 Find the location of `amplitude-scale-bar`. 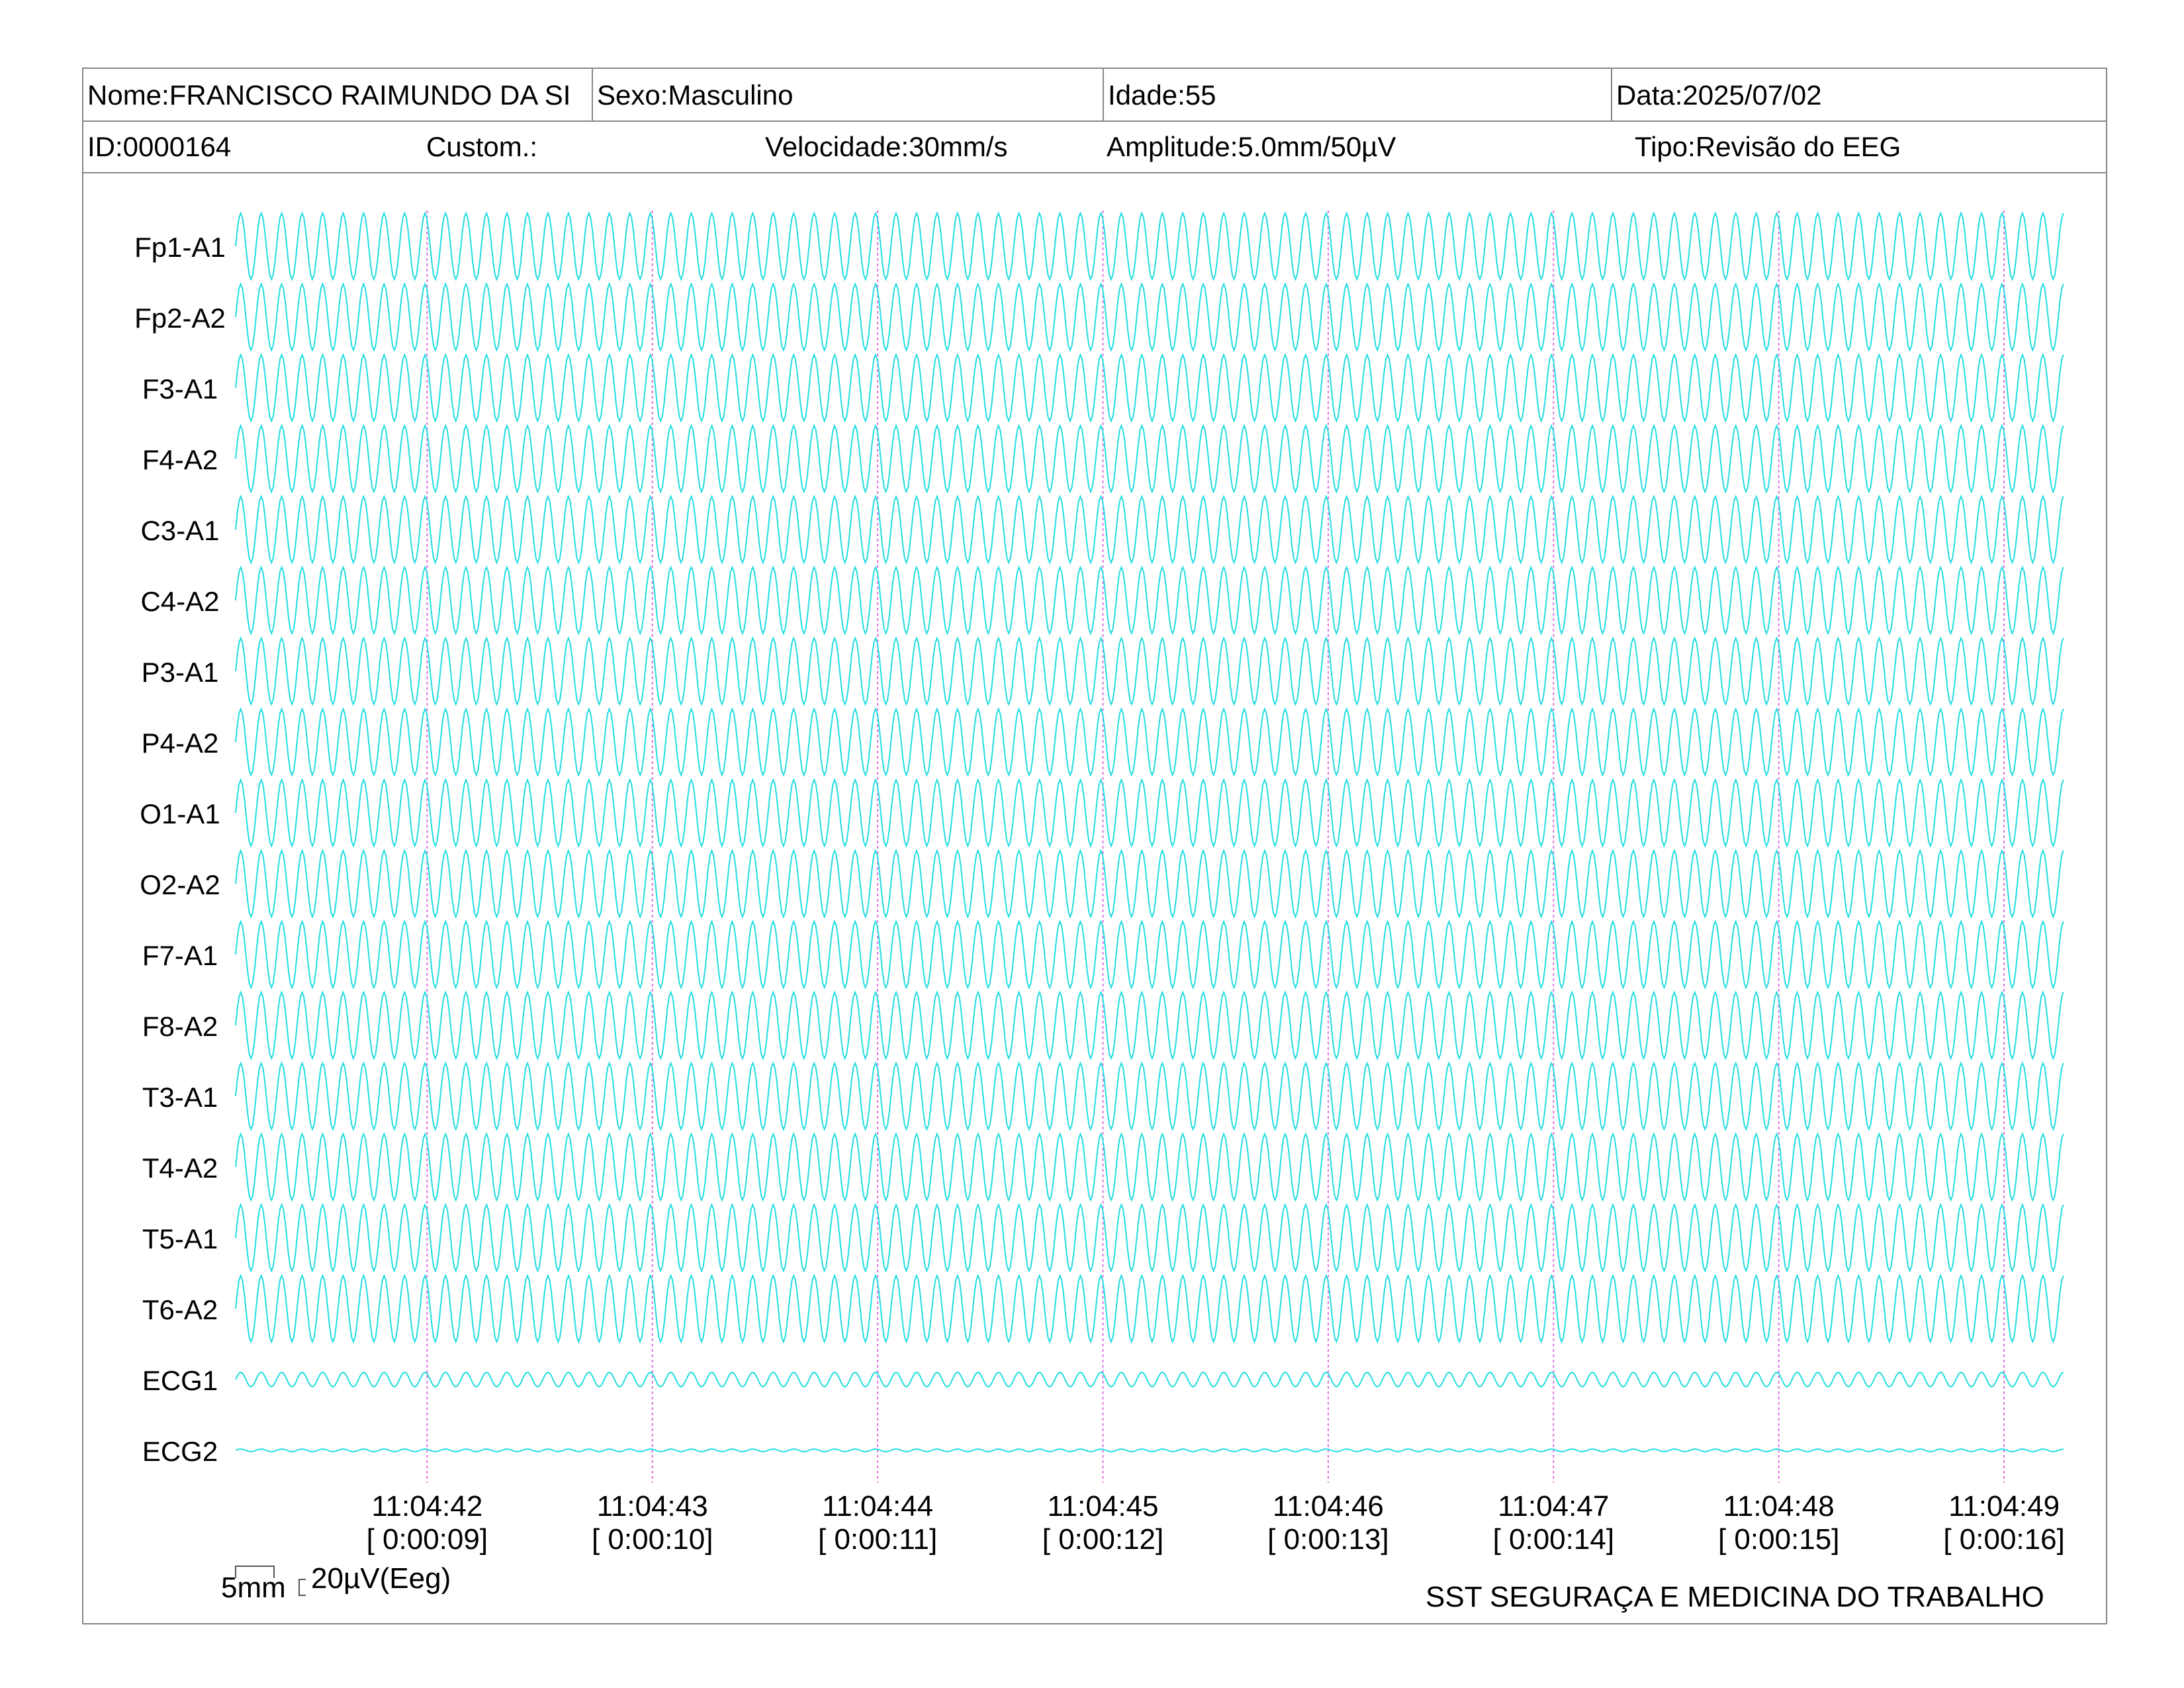

amplitude-scale-bar is located at coordinates (302, 1587).